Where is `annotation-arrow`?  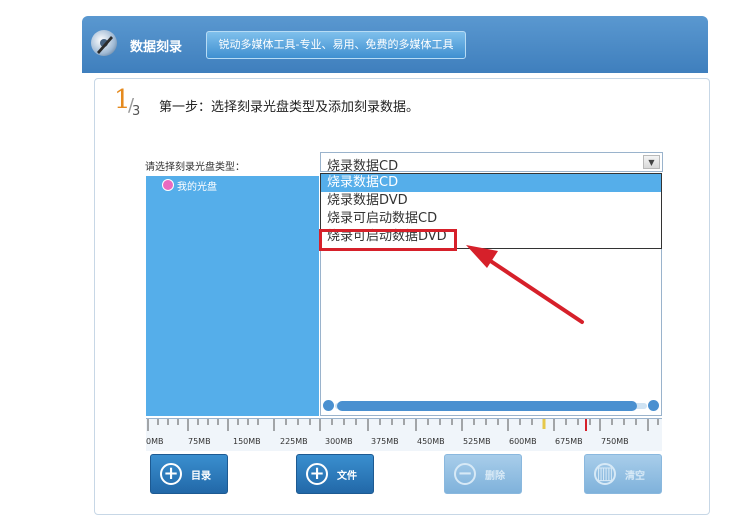 annotation-arrow is located at coordinates (525, 284).